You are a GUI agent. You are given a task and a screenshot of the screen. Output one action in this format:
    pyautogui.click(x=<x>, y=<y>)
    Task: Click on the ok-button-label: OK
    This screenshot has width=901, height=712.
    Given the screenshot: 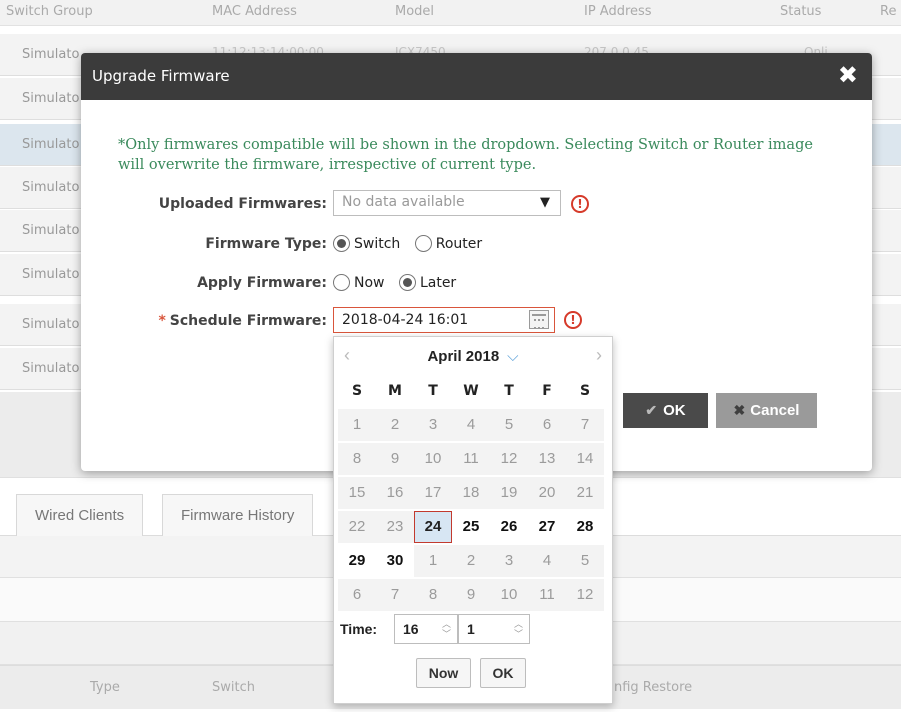 What is the action you would take?
    pyautogui.click(x=674, y=410)
    